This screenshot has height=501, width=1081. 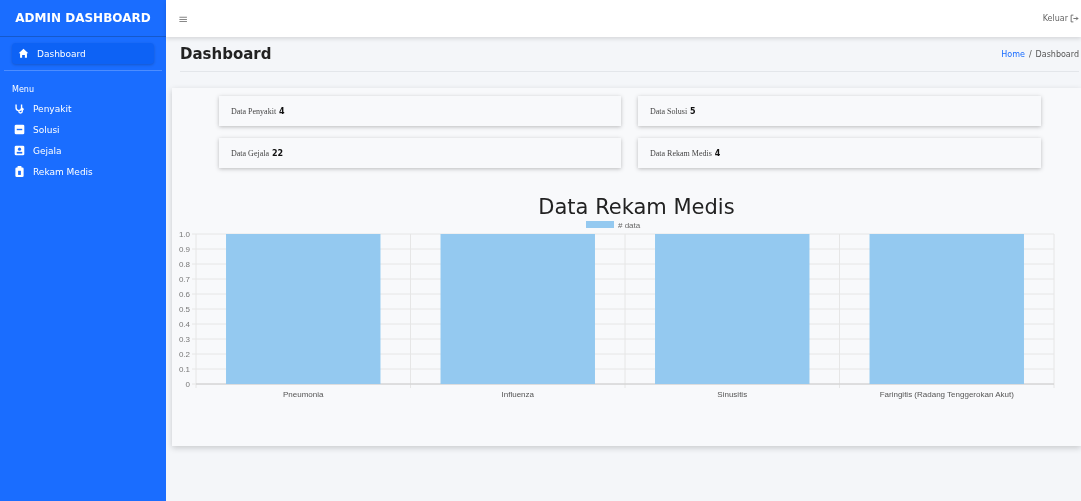 I want to click on axis-tick-label: 0.6, so click(x=184, y=294).